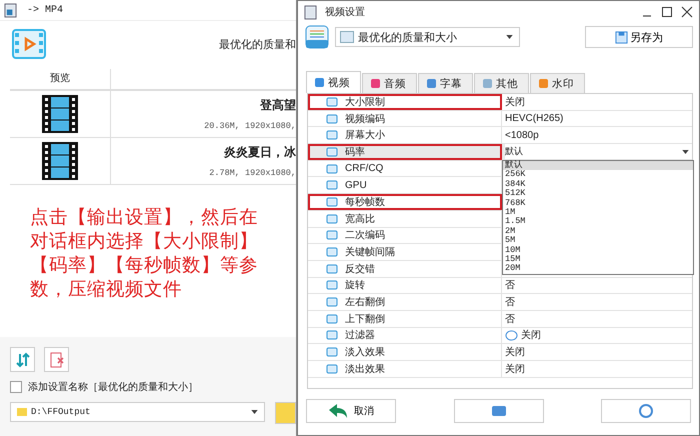 This screenshot has height=436, width=700. What do you see at coordinates (405, 302) in the screenshot?
I see `property-name: 左右翻倒` at bounding box center [405, 302].